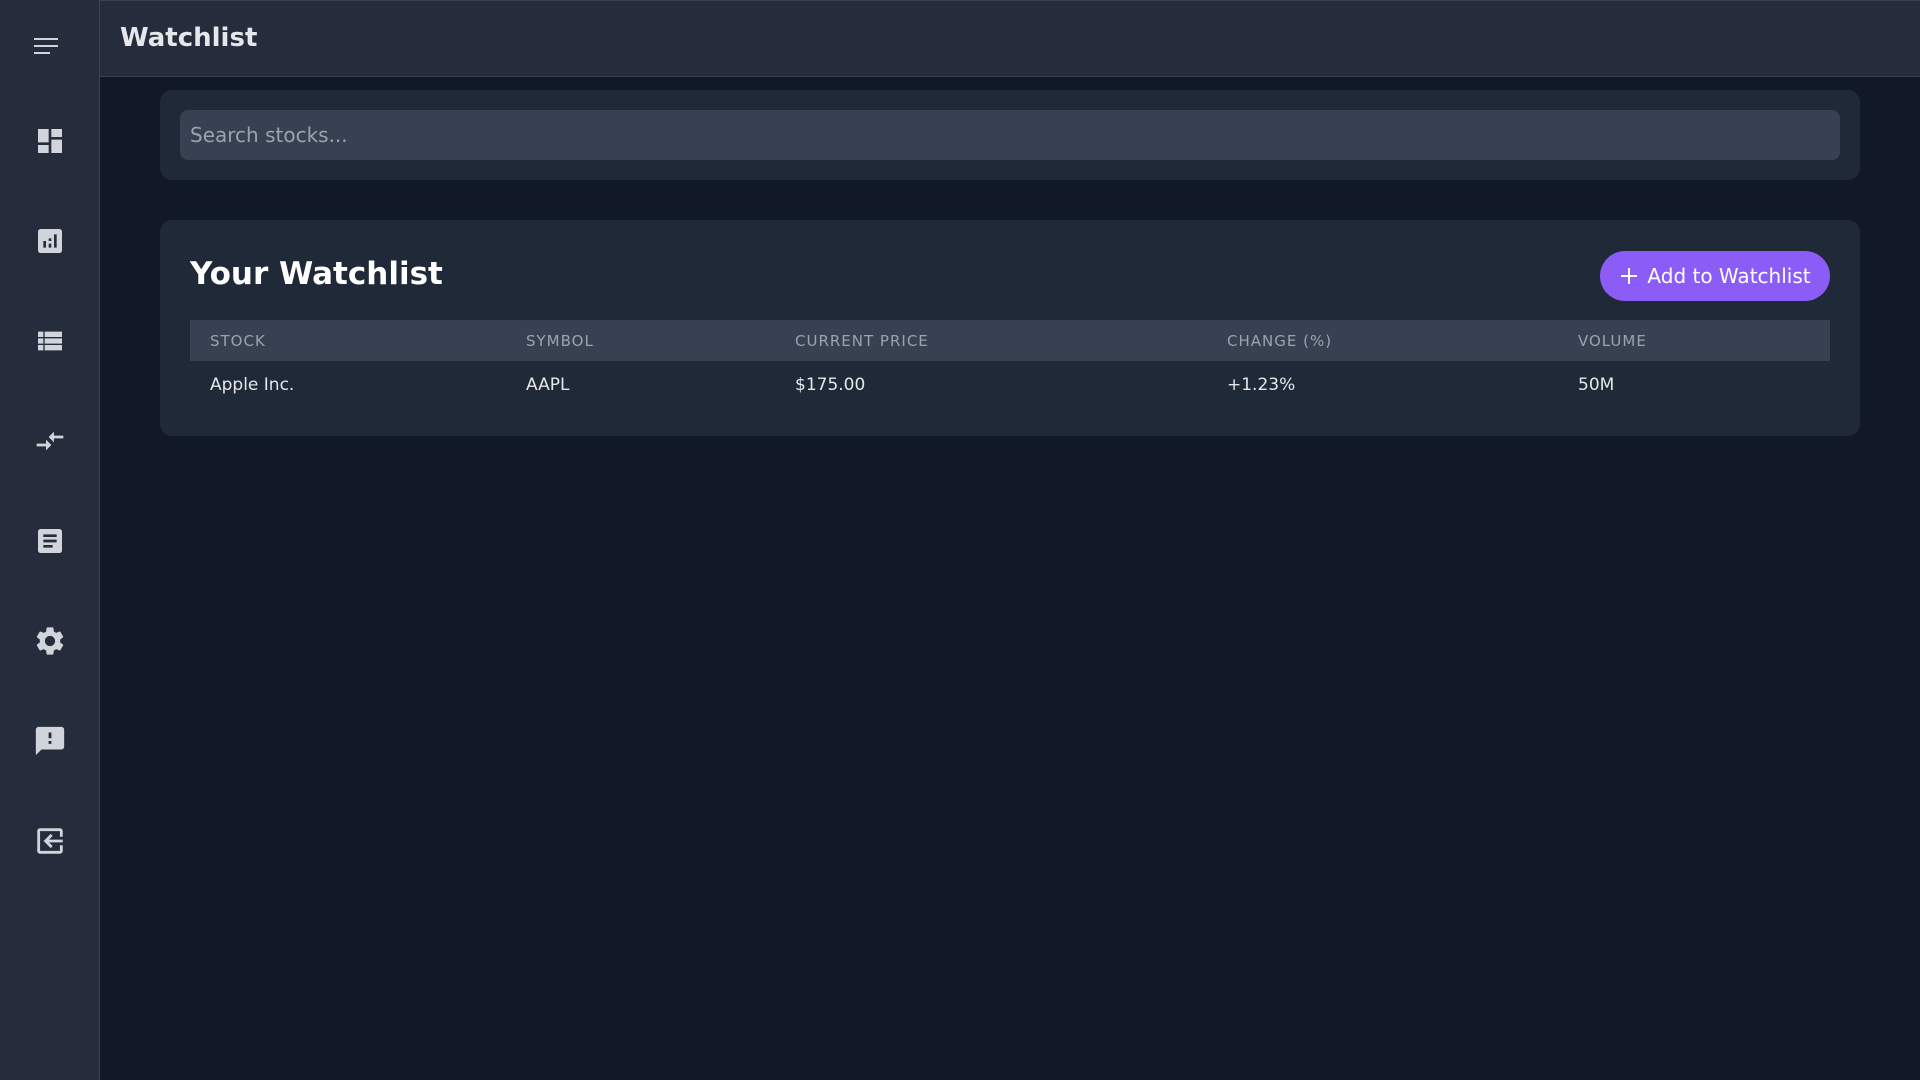  What do you see at coordinates (189, 38) in the screenshot?
I see `page-title: Watchlist` at bounding box center [189, 38].